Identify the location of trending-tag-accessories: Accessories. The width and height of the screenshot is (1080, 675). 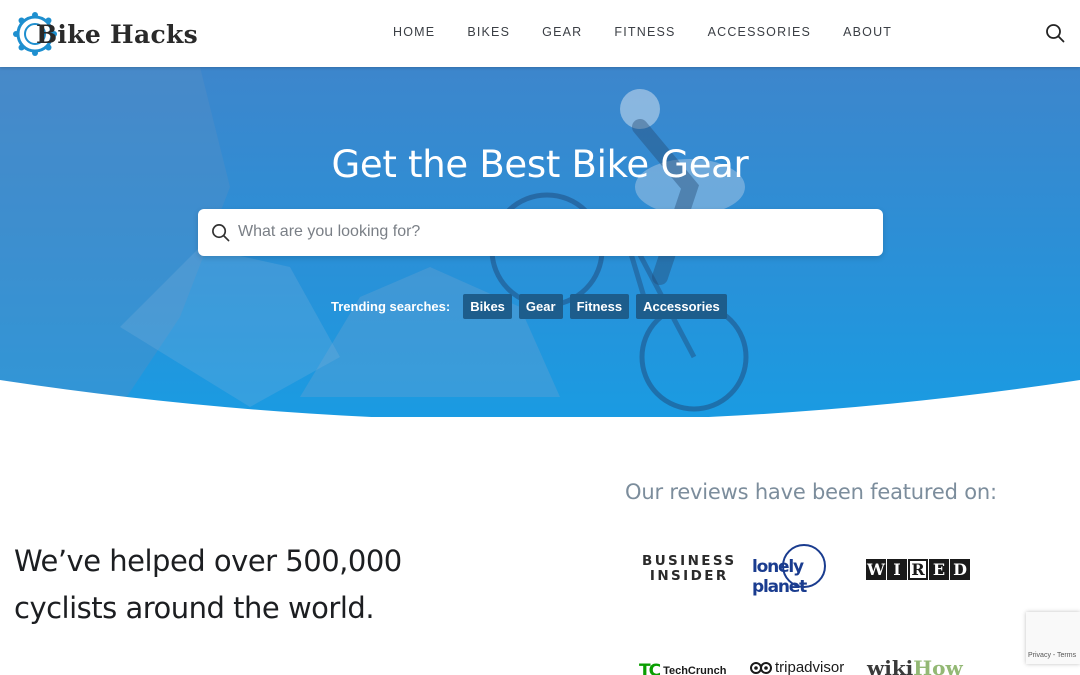
(681, 306).